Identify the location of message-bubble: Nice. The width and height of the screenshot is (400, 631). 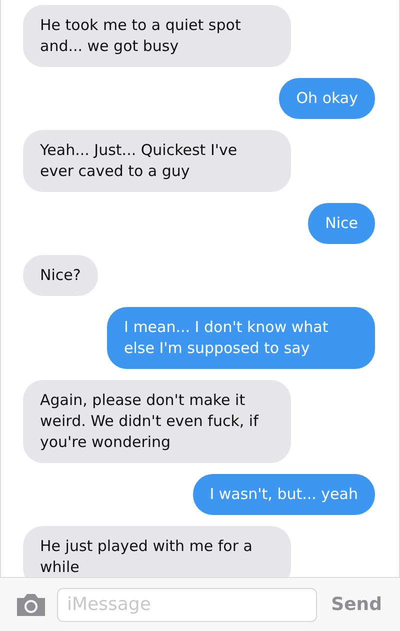
(341, 223).